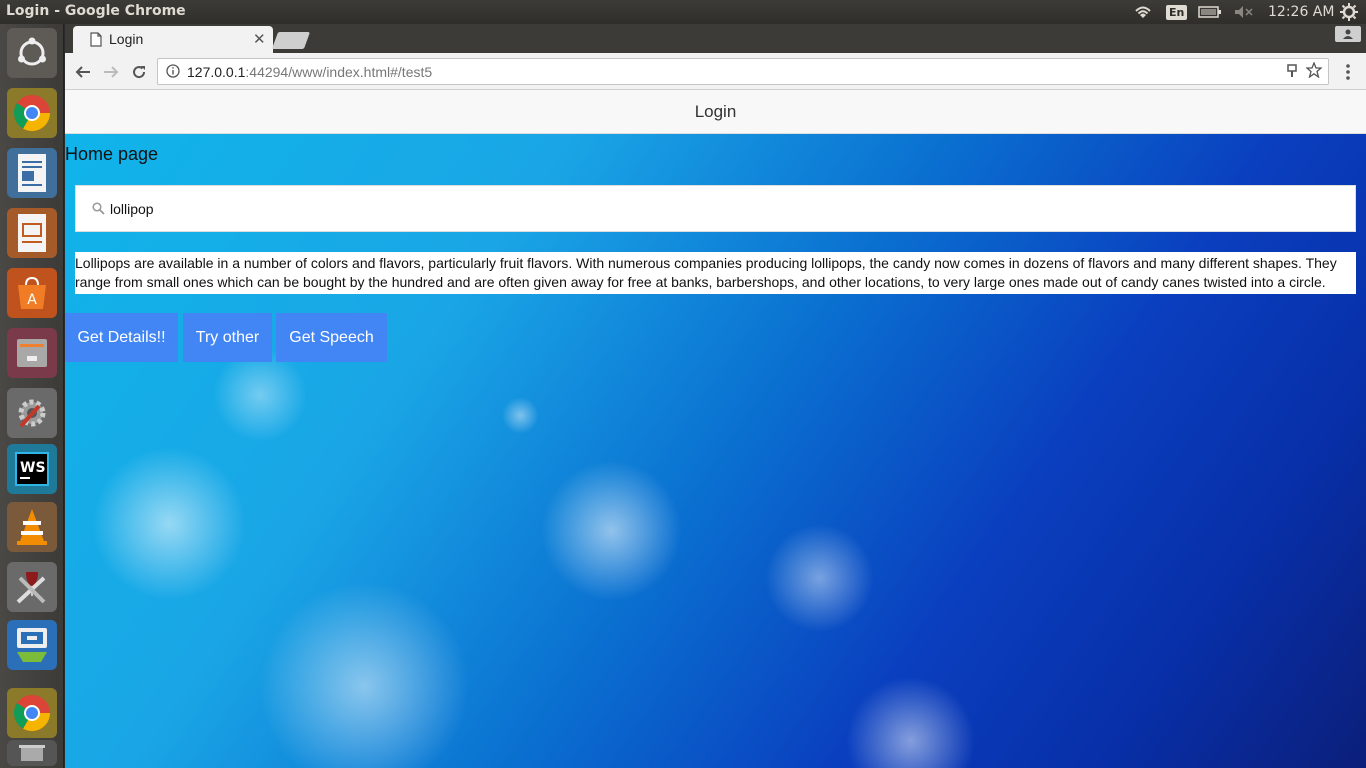  I want to click on search-box, so click(715, 208).